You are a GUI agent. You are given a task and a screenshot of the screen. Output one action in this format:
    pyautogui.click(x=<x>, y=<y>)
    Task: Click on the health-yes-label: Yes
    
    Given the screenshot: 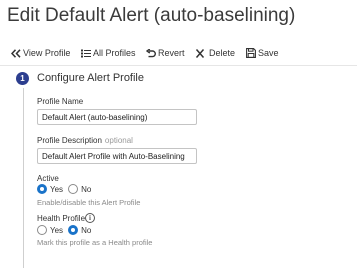 What is the action you would take?
    pyautogui.click(x=57, y=230)
    